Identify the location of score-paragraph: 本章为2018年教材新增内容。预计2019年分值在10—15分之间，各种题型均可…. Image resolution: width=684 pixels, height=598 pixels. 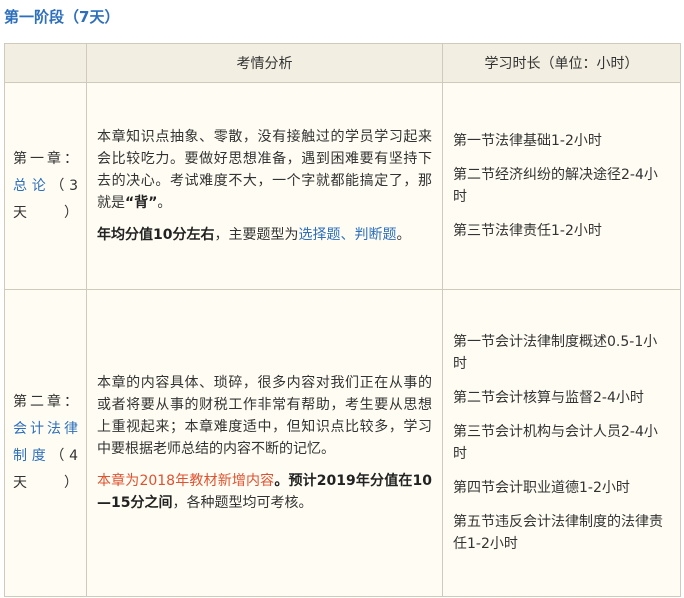
(264, 492).